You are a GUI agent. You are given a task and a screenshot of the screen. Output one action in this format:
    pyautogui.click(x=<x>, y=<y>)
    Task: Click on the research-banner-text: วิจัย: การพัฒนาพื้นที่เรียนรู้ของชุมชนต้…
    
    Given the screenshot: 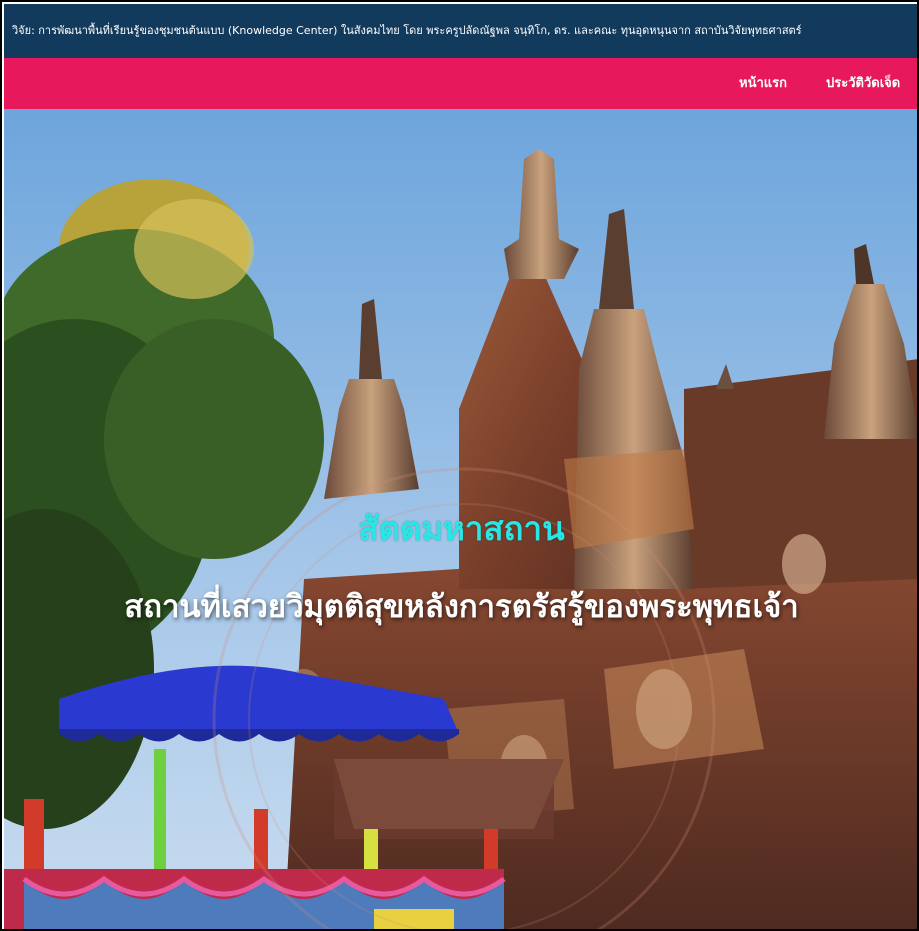 What is the action you would take?
    pyautogui.click(x=407, y=30)
    